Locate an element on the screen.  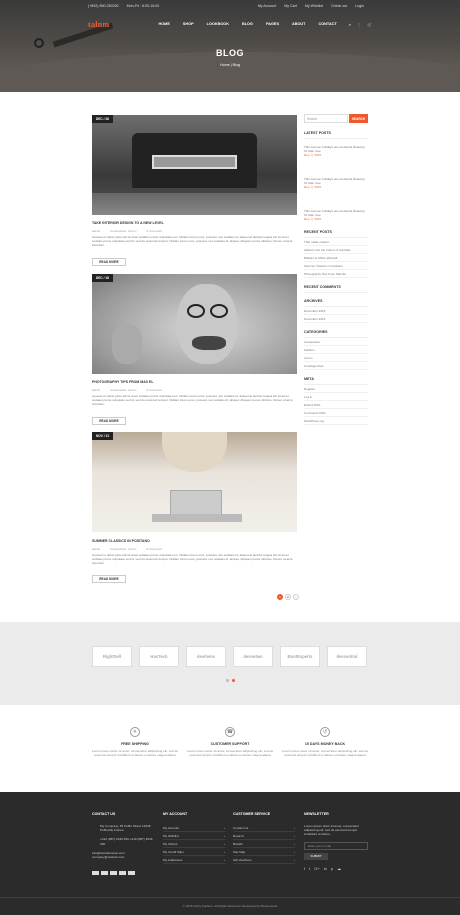
footer-link: Returns › is located at coordinates (264, 836).